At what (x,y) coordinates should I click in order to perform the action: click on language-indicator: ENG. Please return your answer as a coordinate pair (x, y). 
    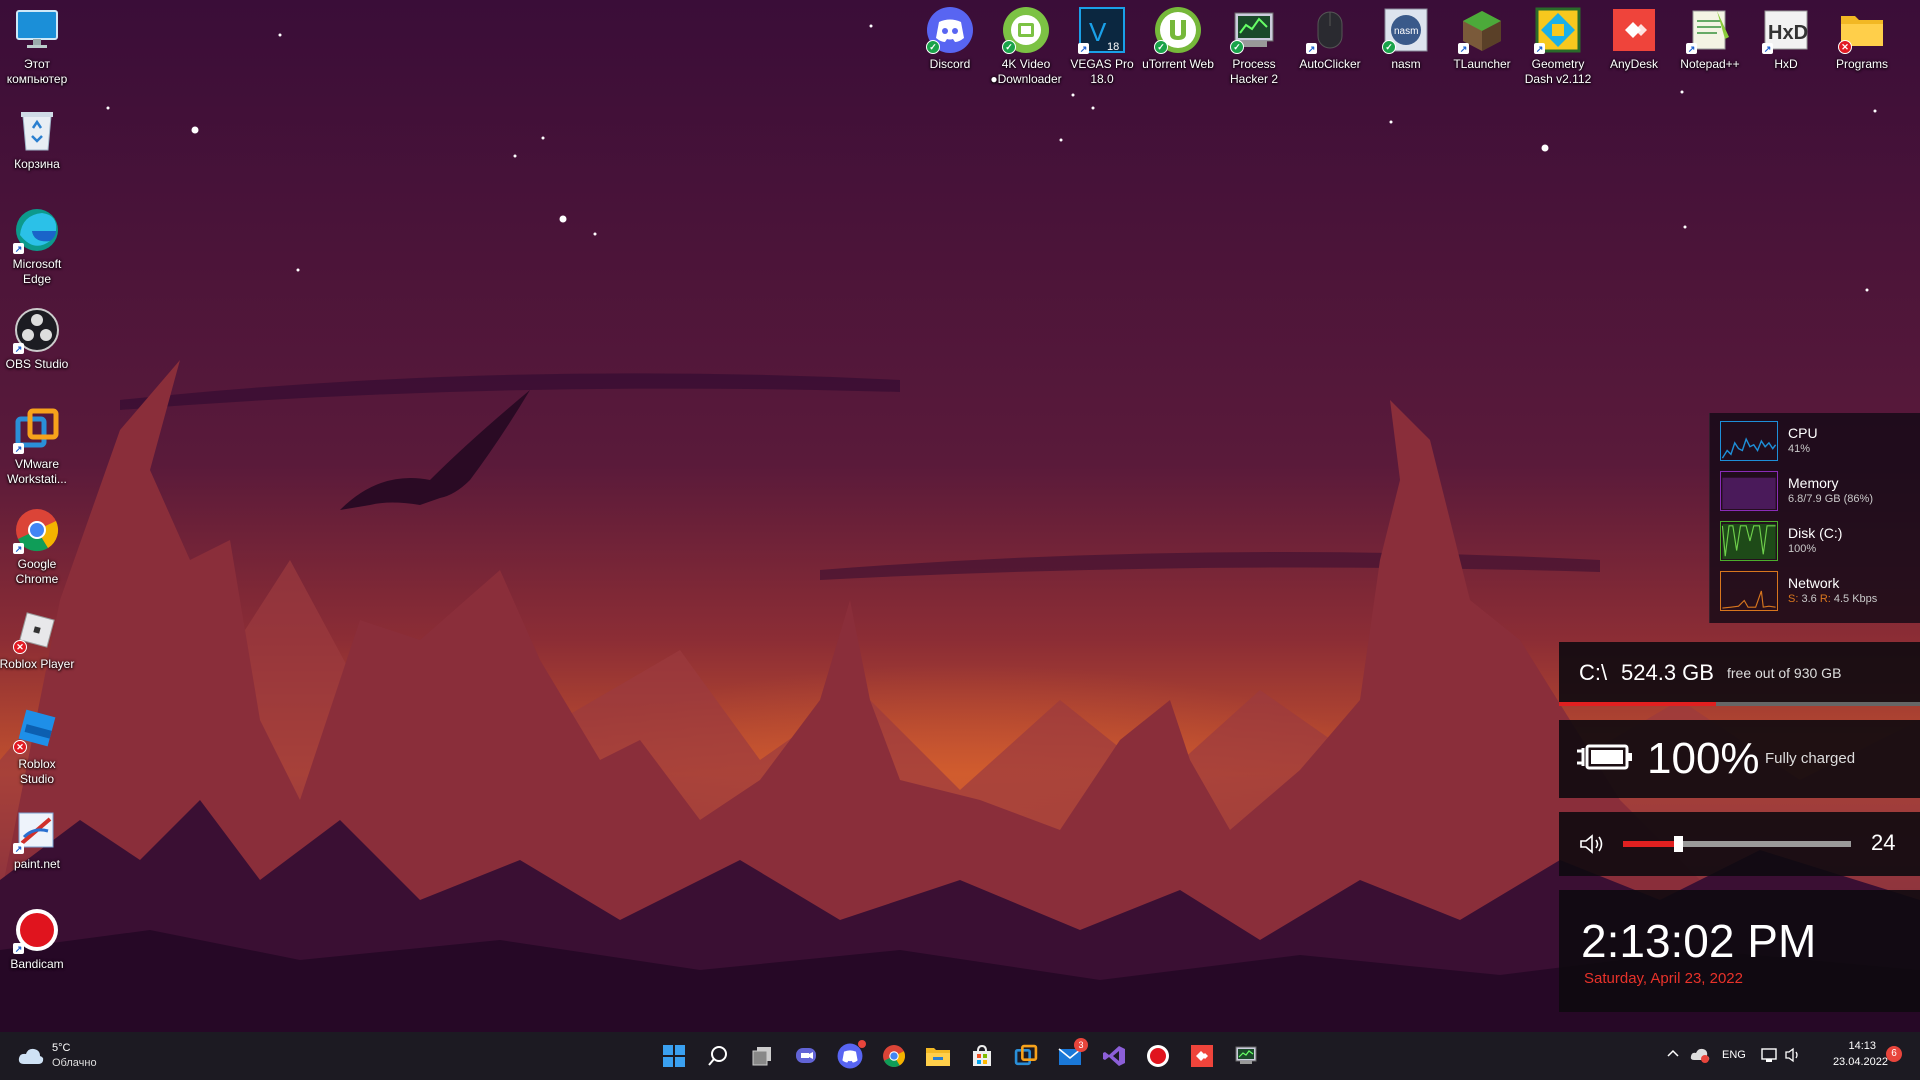
    Looking at the image, I should click on (1734, 1055).